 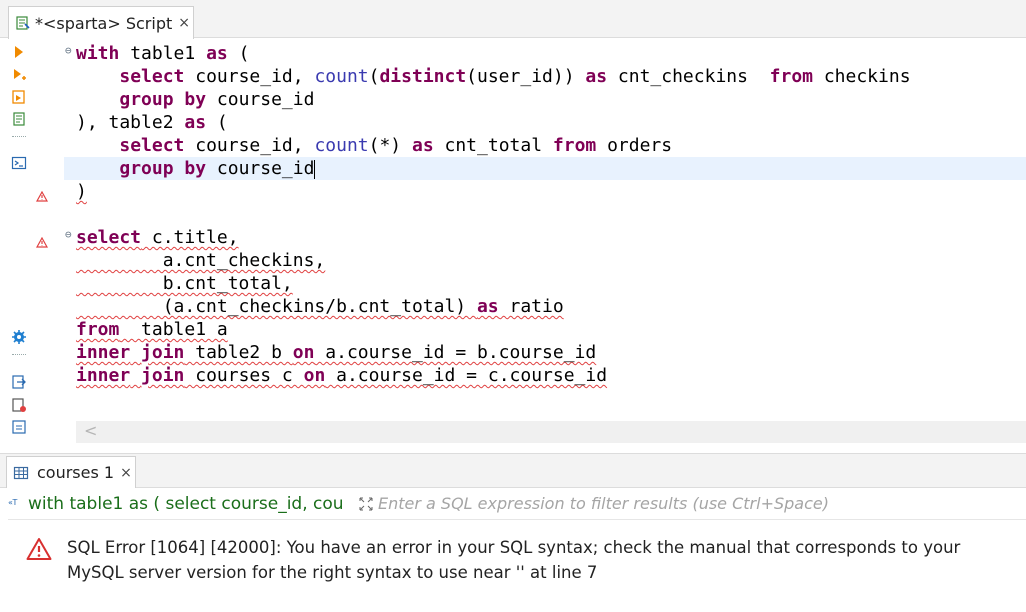 I want to click on results-tab-title: courses 1, so click(x=76, y=472).